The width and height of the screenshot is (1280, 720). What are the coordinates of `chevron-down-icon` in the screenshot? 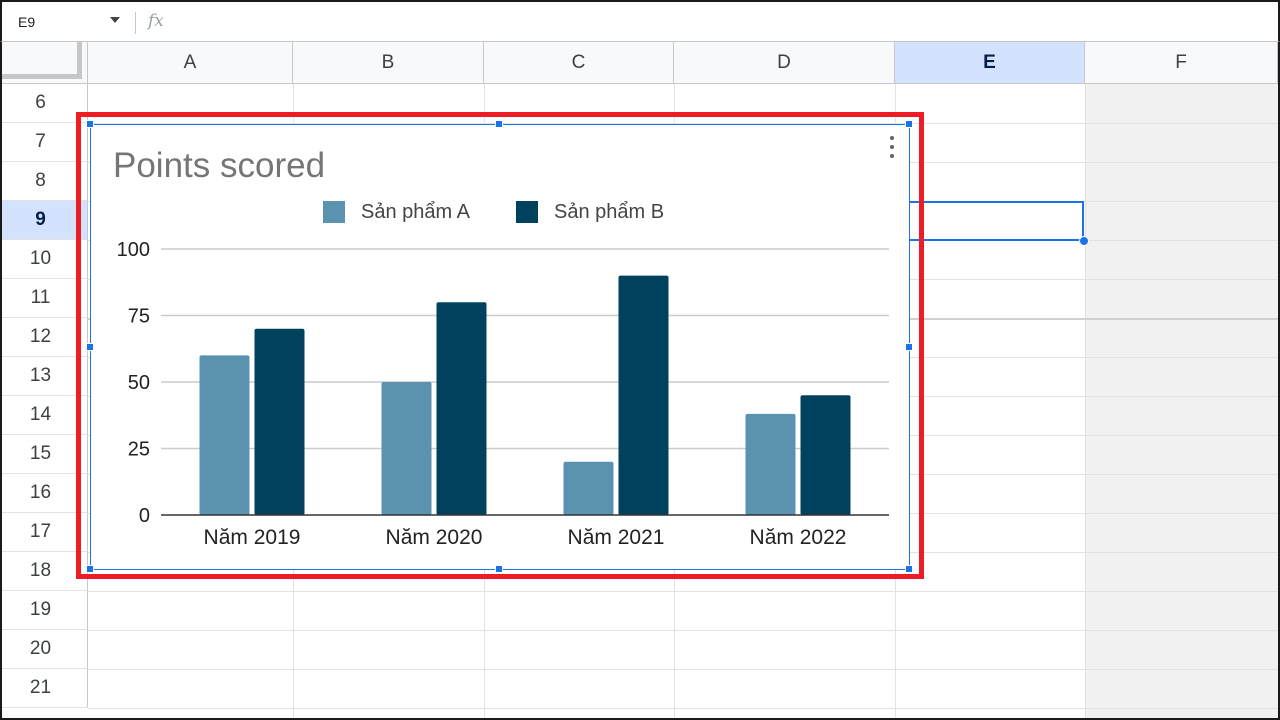 It's located at (115, 20).